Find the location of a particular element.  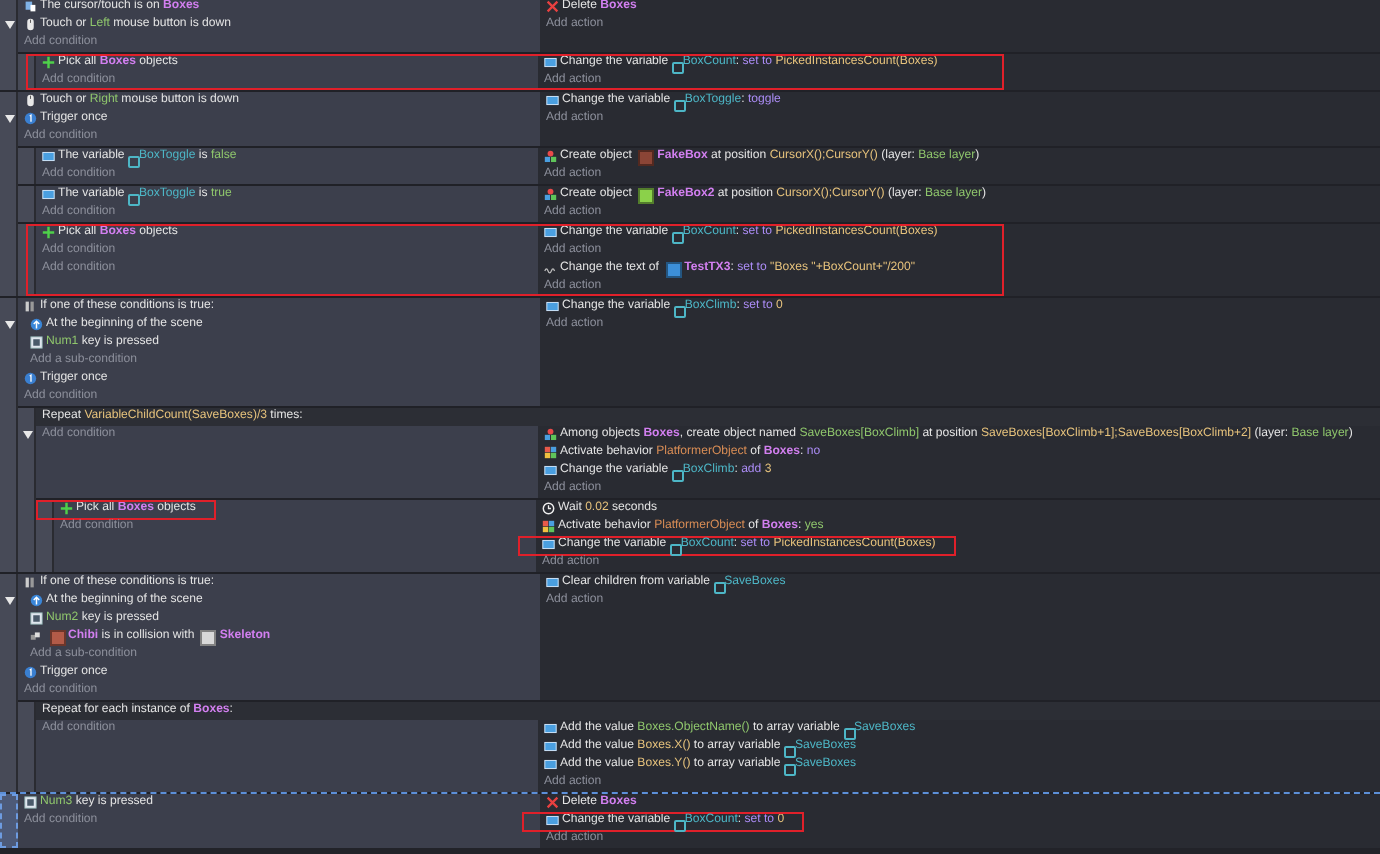

event-gutter is located at coordinates (9, 45).